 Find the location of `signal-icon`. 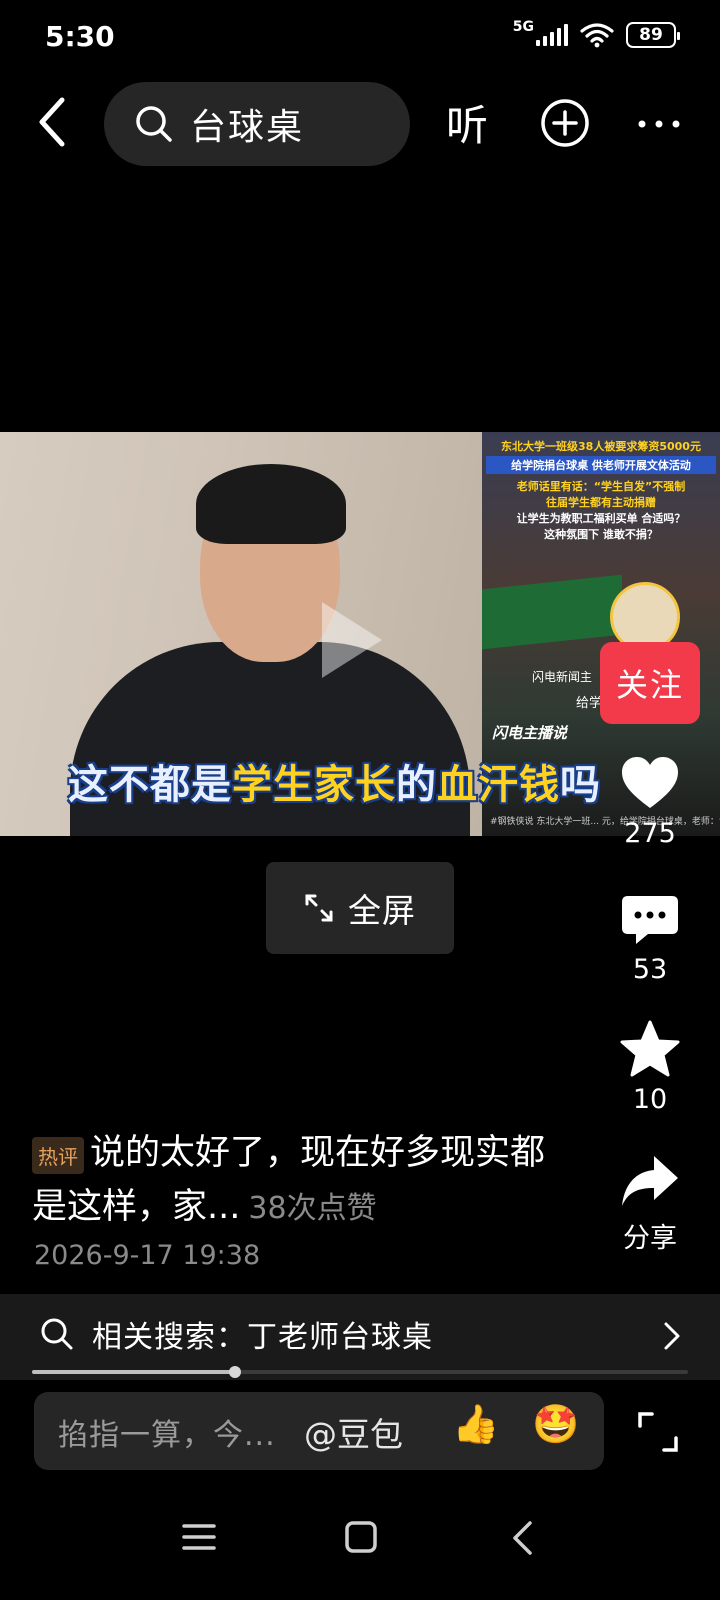

signal-icon is located at coordinates (552, 35).